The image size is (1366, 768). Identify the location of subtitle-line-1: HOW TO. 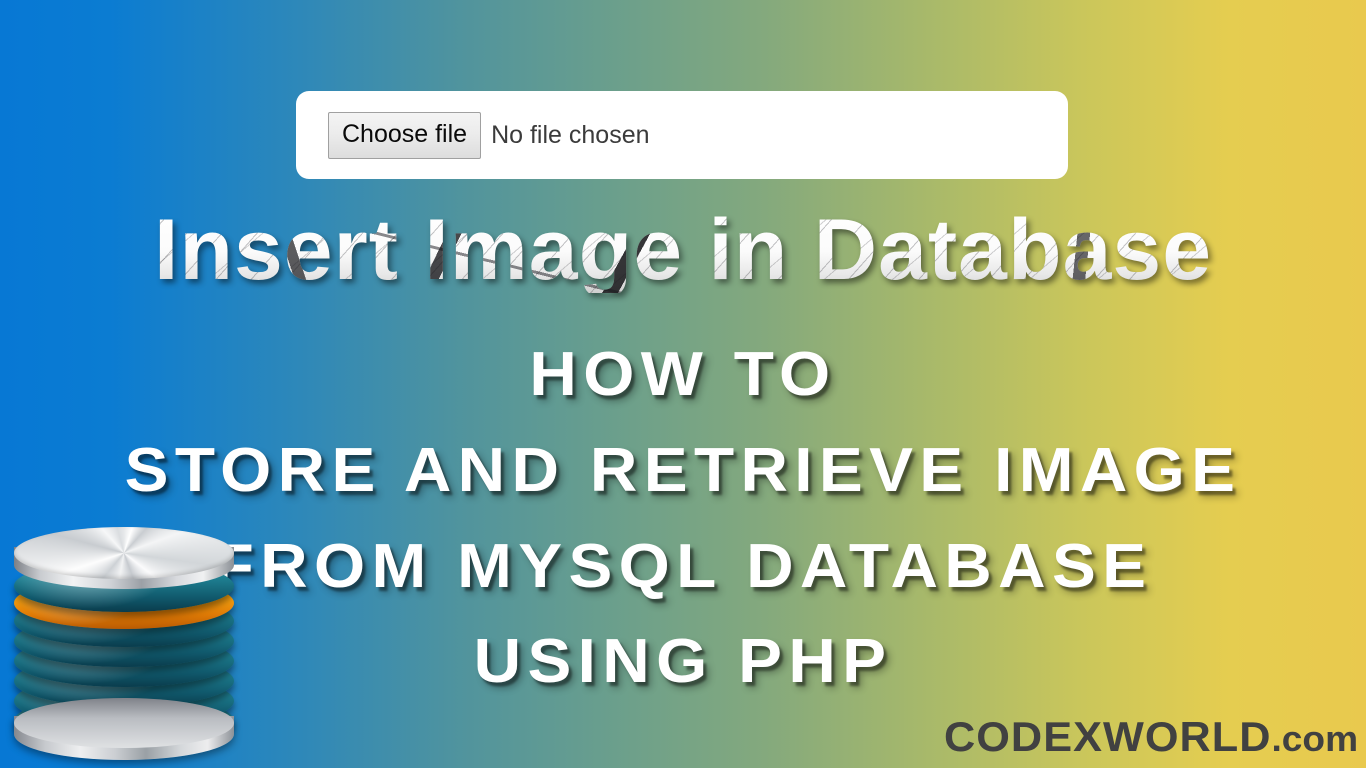
(683, 374).